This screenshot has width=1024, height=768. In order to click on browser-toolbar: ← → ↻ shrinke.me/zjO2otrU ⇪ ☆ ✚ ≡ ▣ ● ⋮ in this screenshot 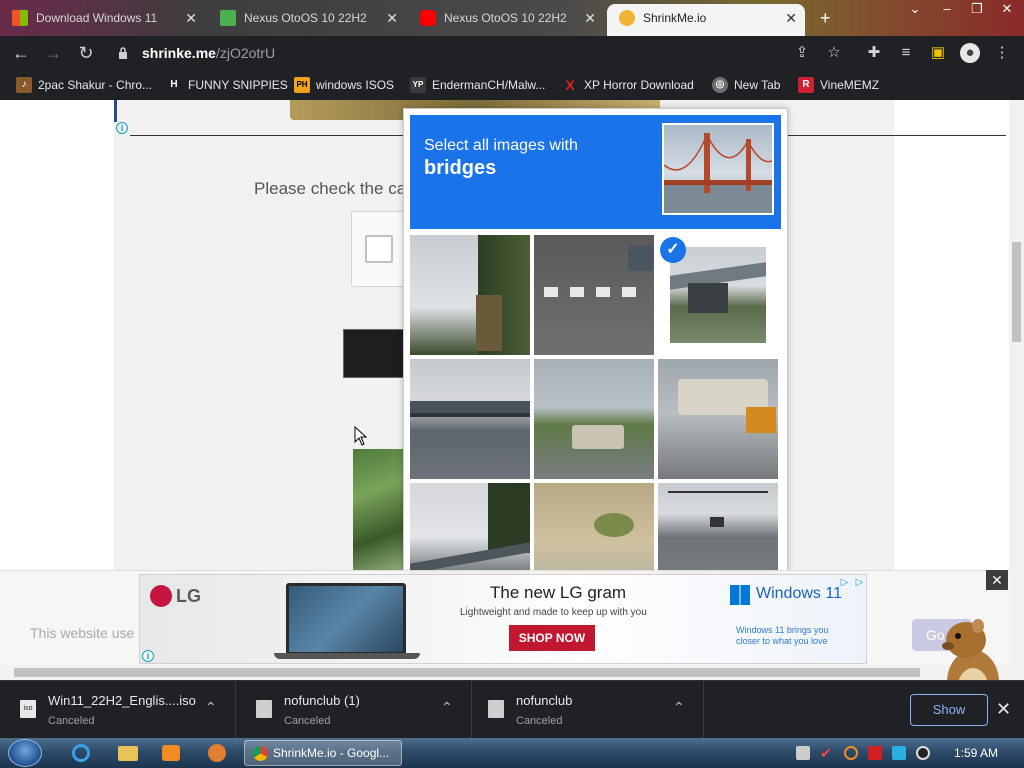, I will do `click(512, 53)`.